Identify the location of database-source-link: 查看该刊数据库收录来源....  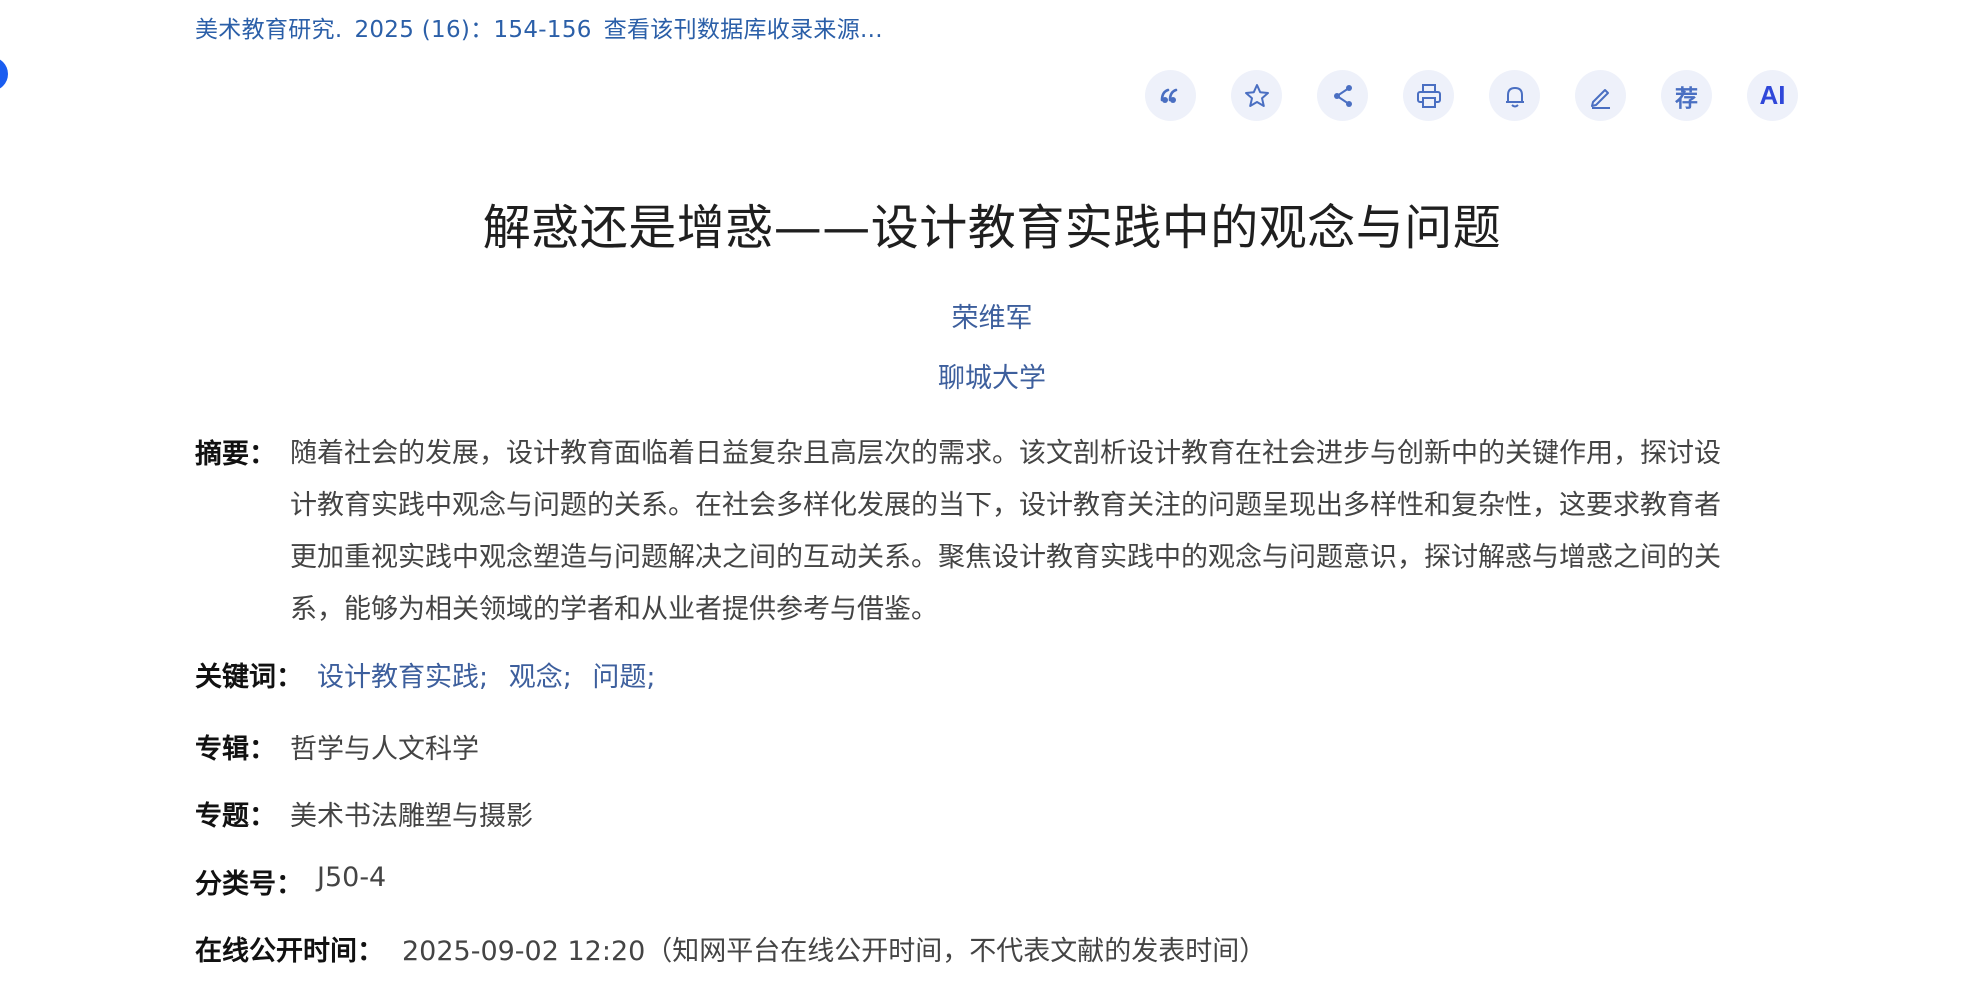
(743, 30).